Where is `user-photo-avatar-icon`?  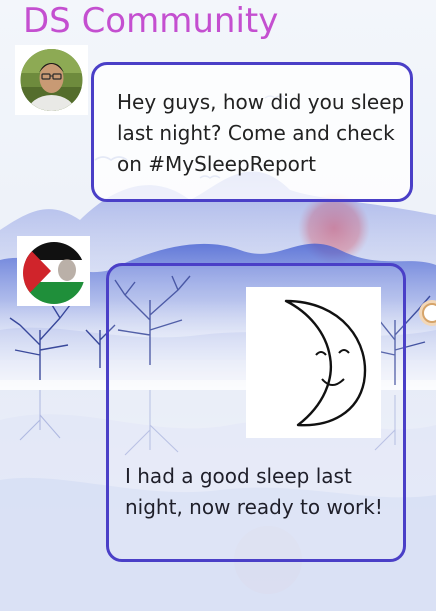 user-photo-avatar-icon is located at coordinates (51, 80).